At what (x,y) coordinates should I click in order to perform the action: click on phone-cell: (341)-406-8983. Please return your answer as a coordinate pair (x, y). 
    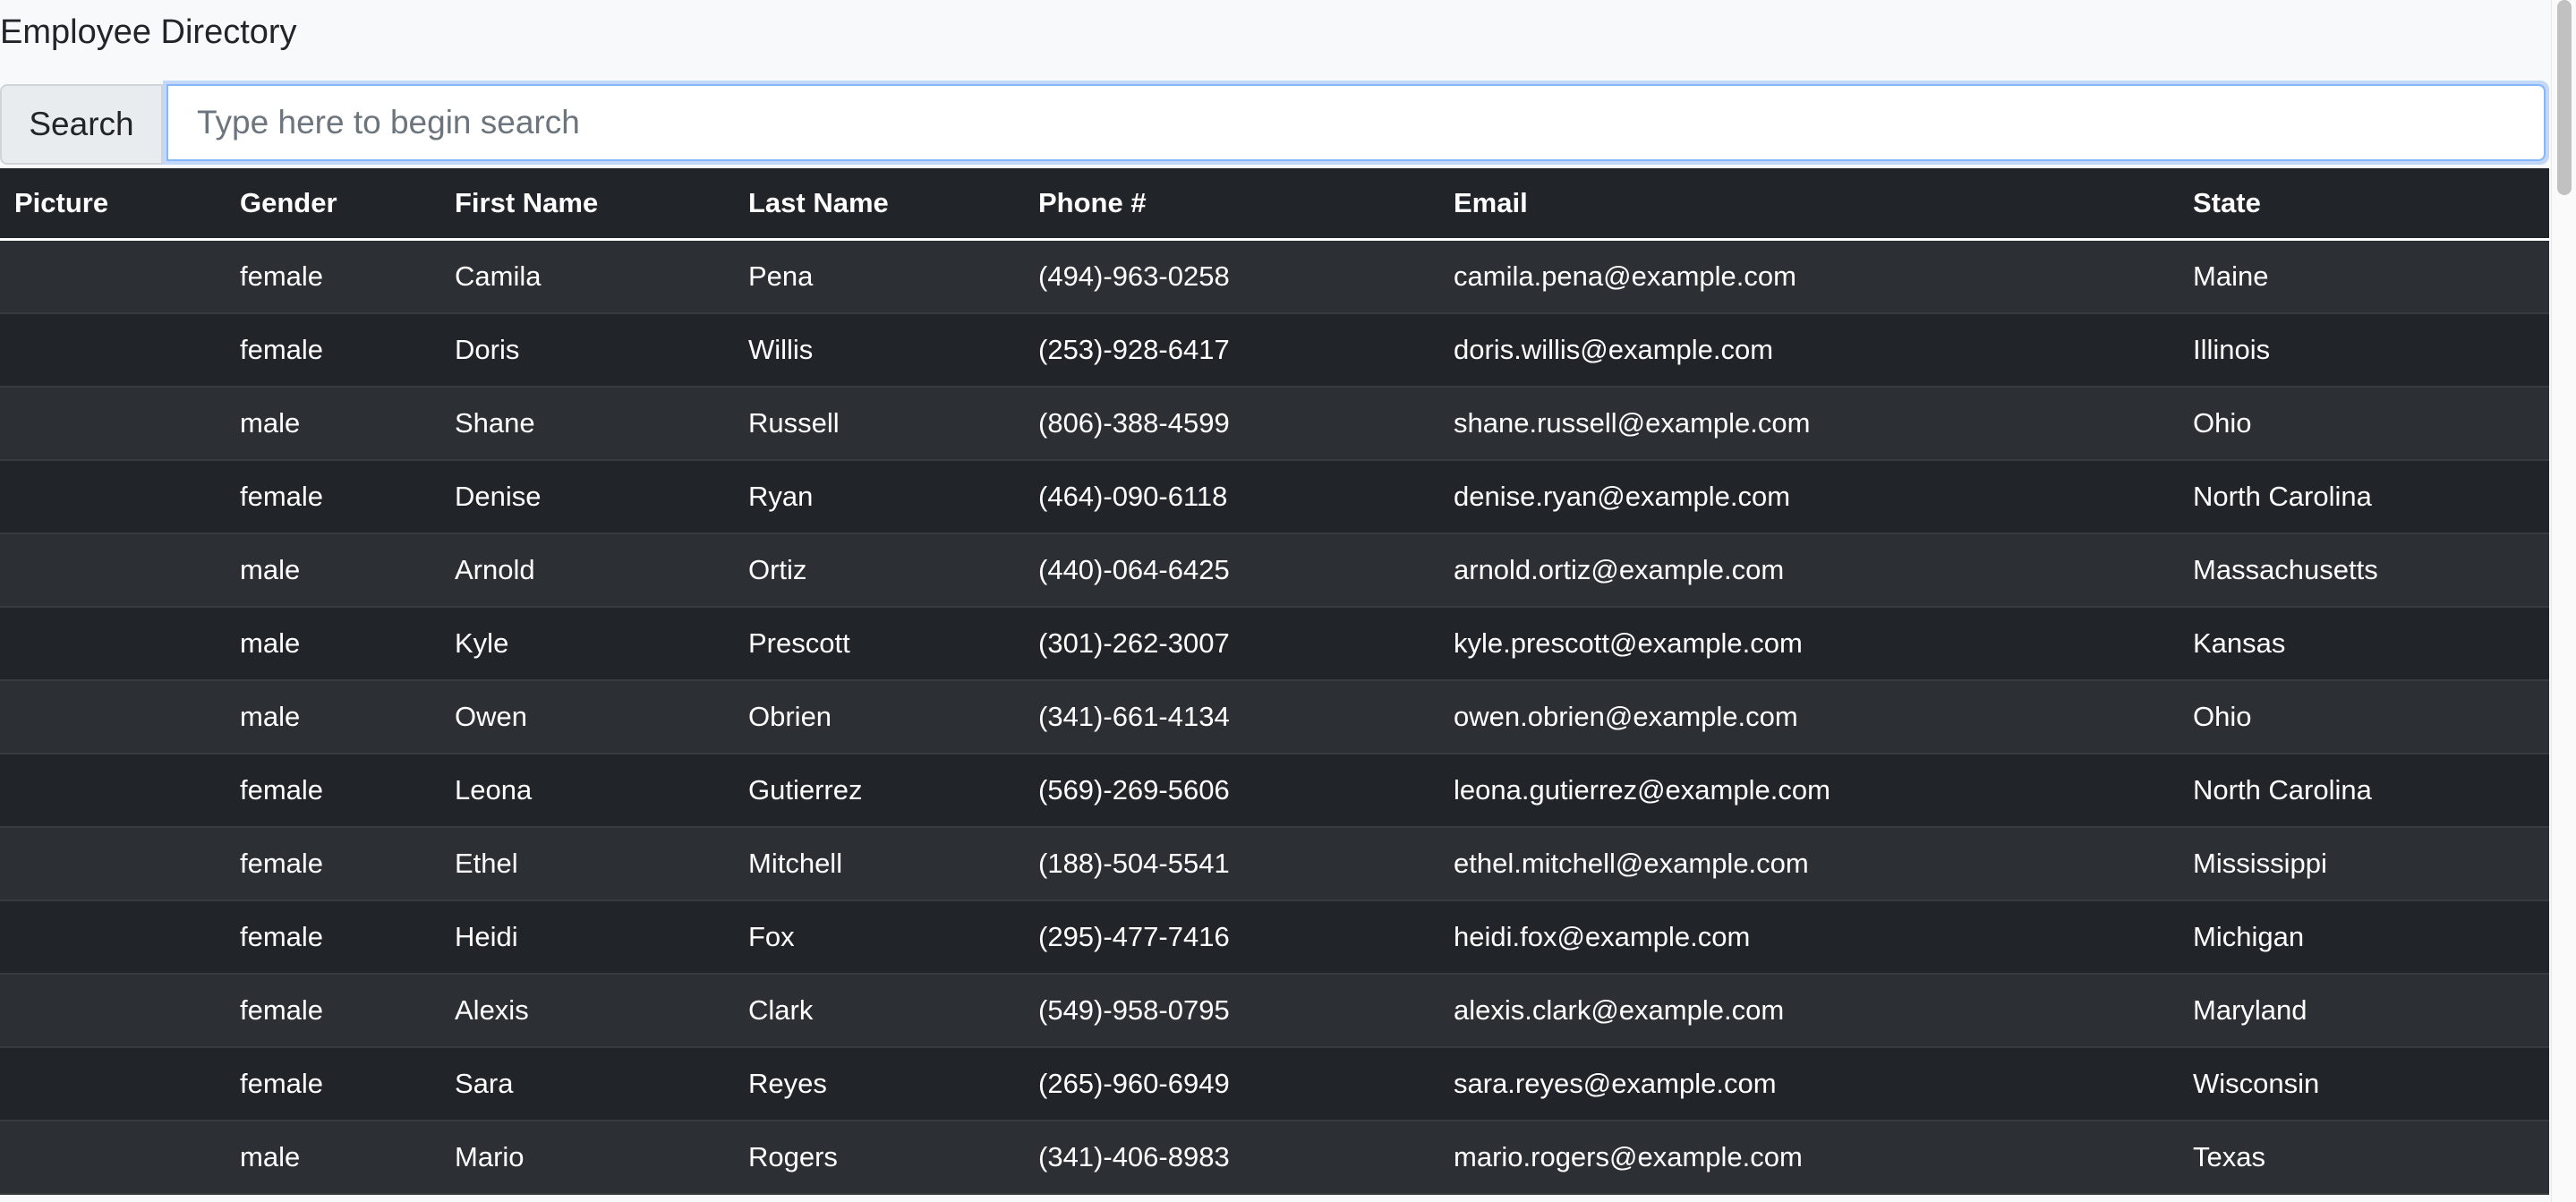
    Looking at the image, I should click on (1231, 1158).